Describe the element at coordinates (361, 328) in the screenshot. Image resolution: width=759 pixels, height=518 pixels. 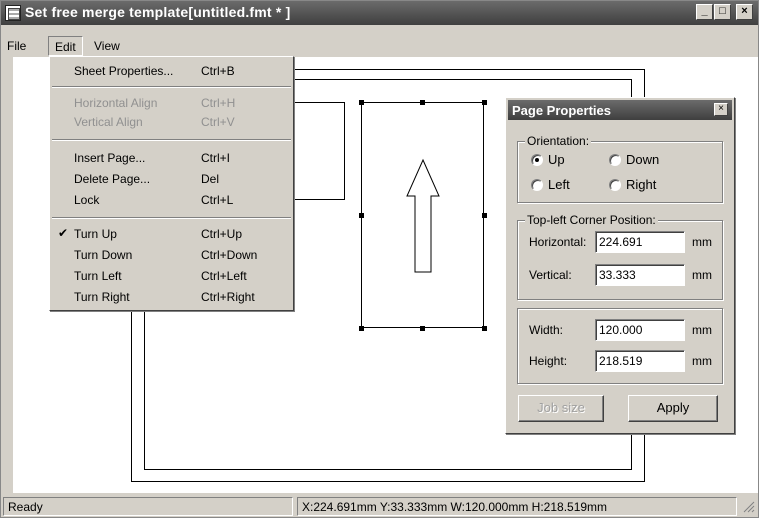
I see `resize-handle-bl` at that location.